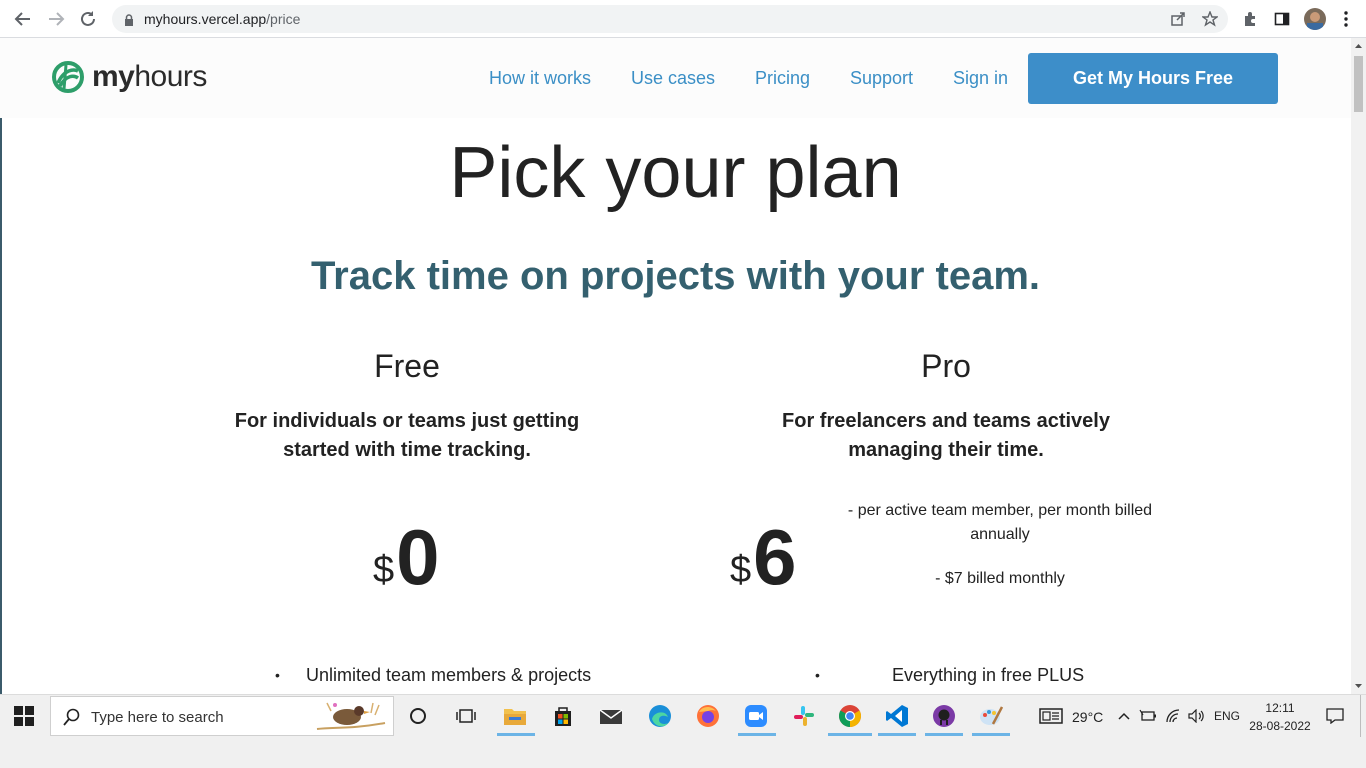 The height and width of the screenshot is (768, 1366). What do you see at coordinates (1227, 716) in the screenshot?
I see `language-indicator: ENG` at bounding box center [1227, 716].